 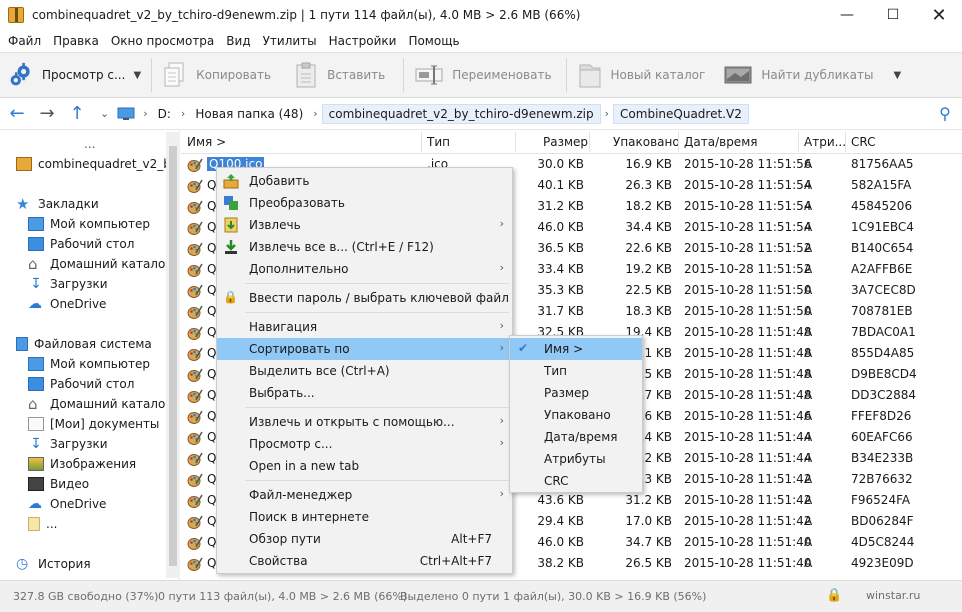 I want to click on ctx-extract-all: Извлечь все в... (Ctrl+E / F12), so click(x=364, y=247).